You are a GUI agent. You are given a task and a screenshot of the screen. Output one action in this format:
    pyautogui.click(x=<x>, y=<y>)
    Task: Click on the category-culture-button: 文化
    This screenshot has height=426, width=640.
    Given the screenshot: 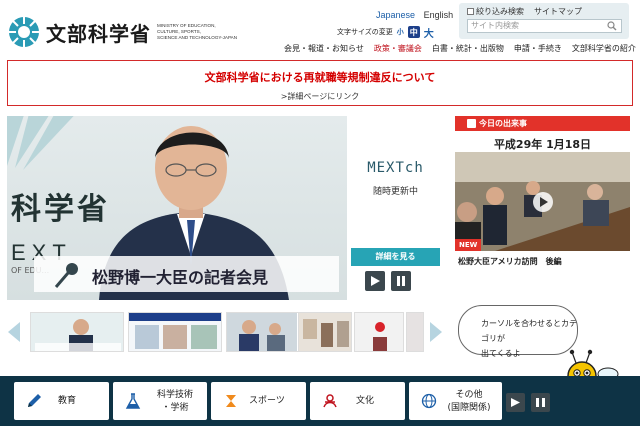 What is the action you would take?
    pyautogui.click(x=357, y=401)
    